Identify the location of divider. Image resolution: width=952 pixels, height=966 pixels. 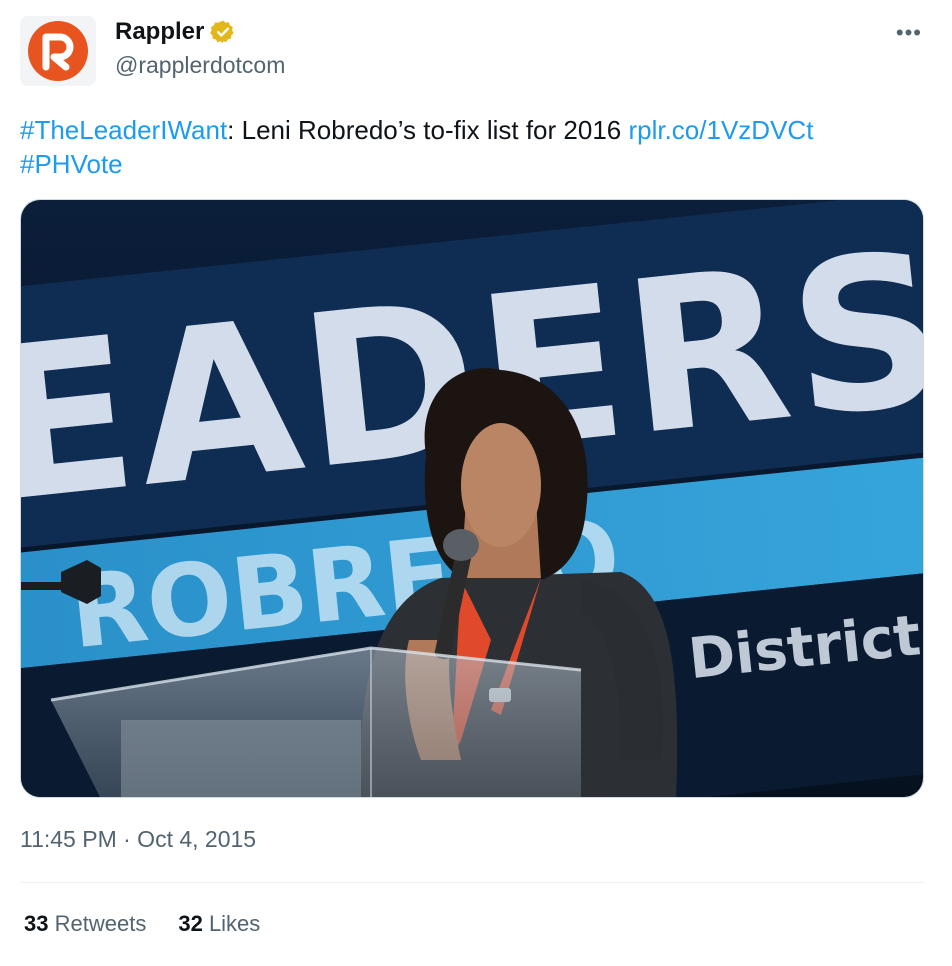
(472, 882).